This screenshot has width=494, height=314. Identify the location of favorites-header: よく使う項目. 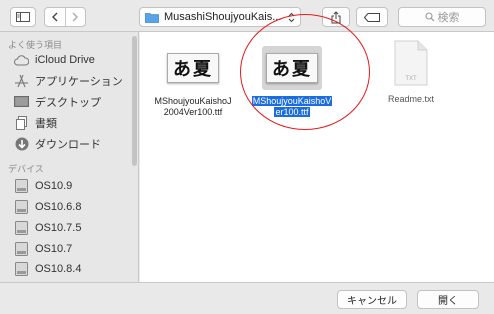
(35, 45).